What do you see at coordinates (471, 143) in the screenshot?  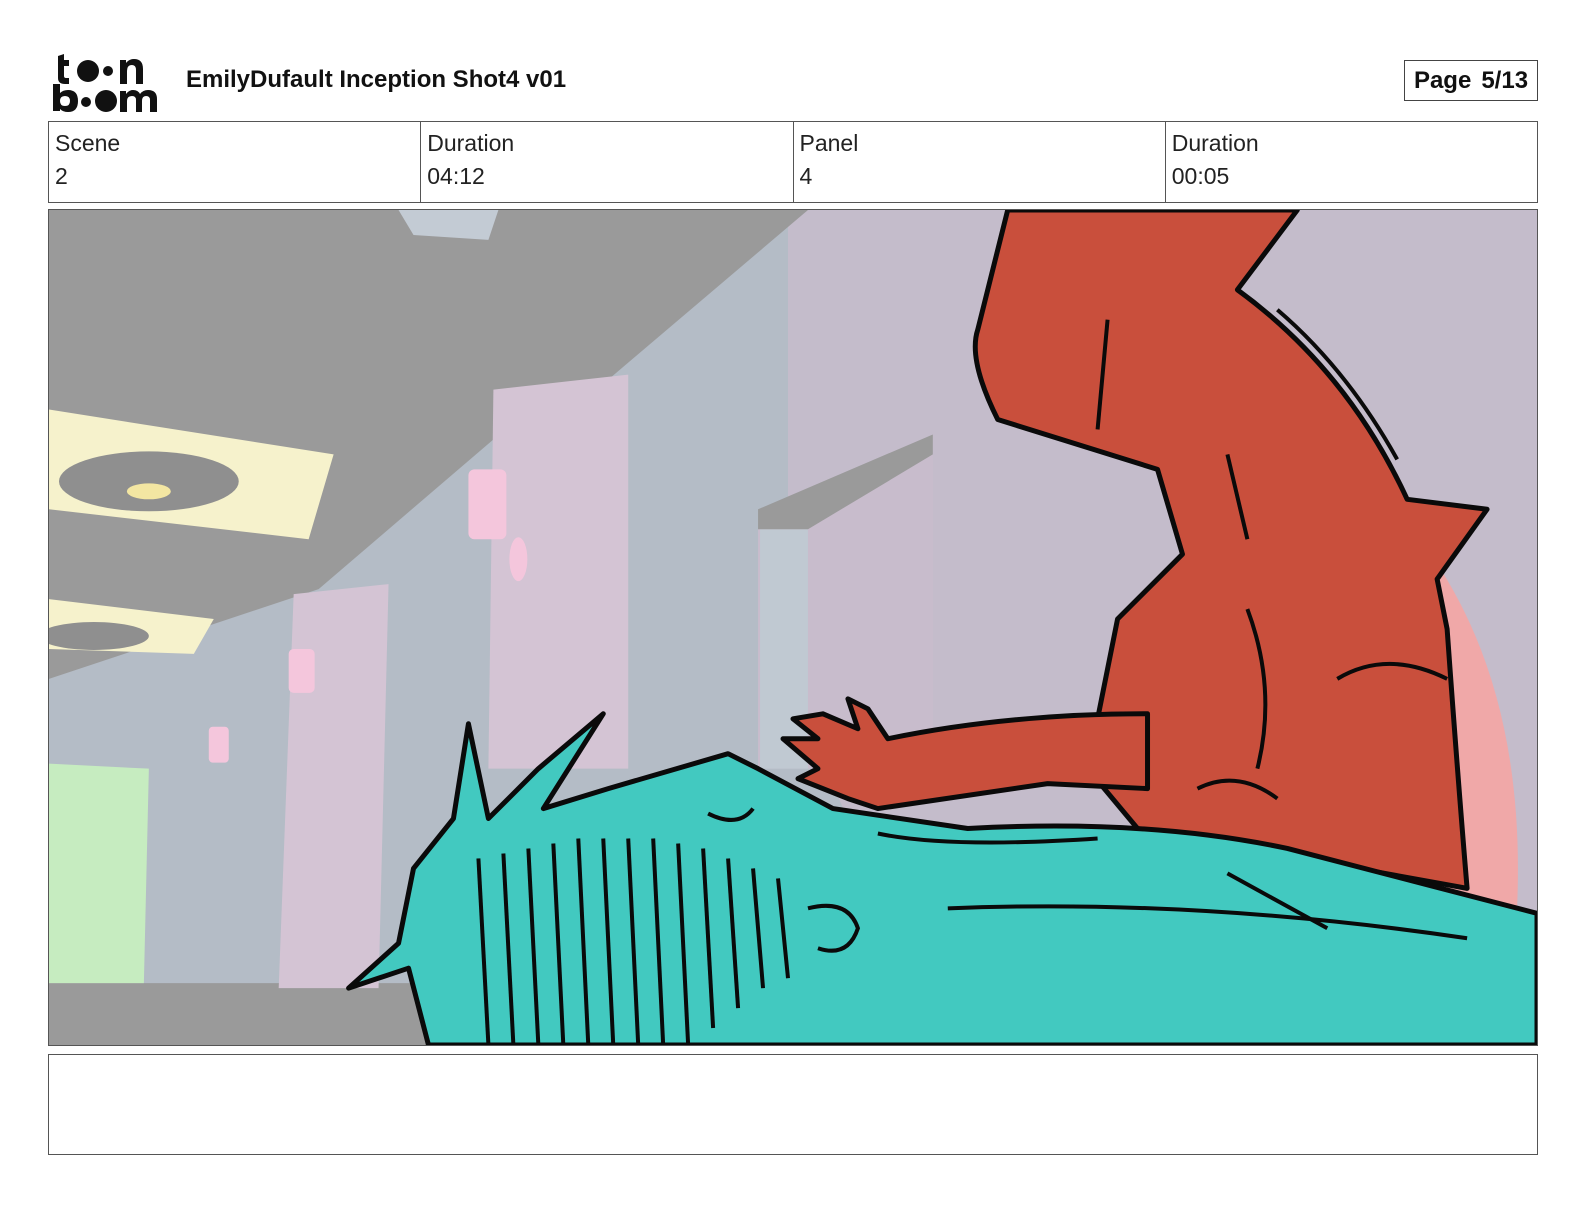 I see `scene-duration-label: Duration` at bounding box center [471, 143].